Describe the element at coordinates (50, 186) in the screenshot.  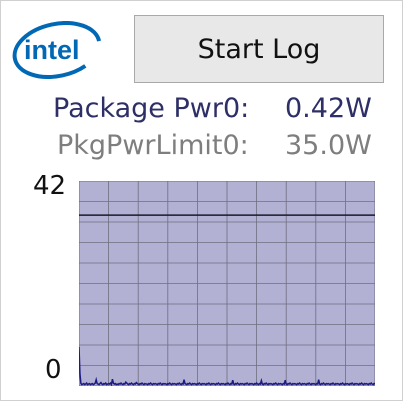
I see `y-axis-max-label: 42` at that location.